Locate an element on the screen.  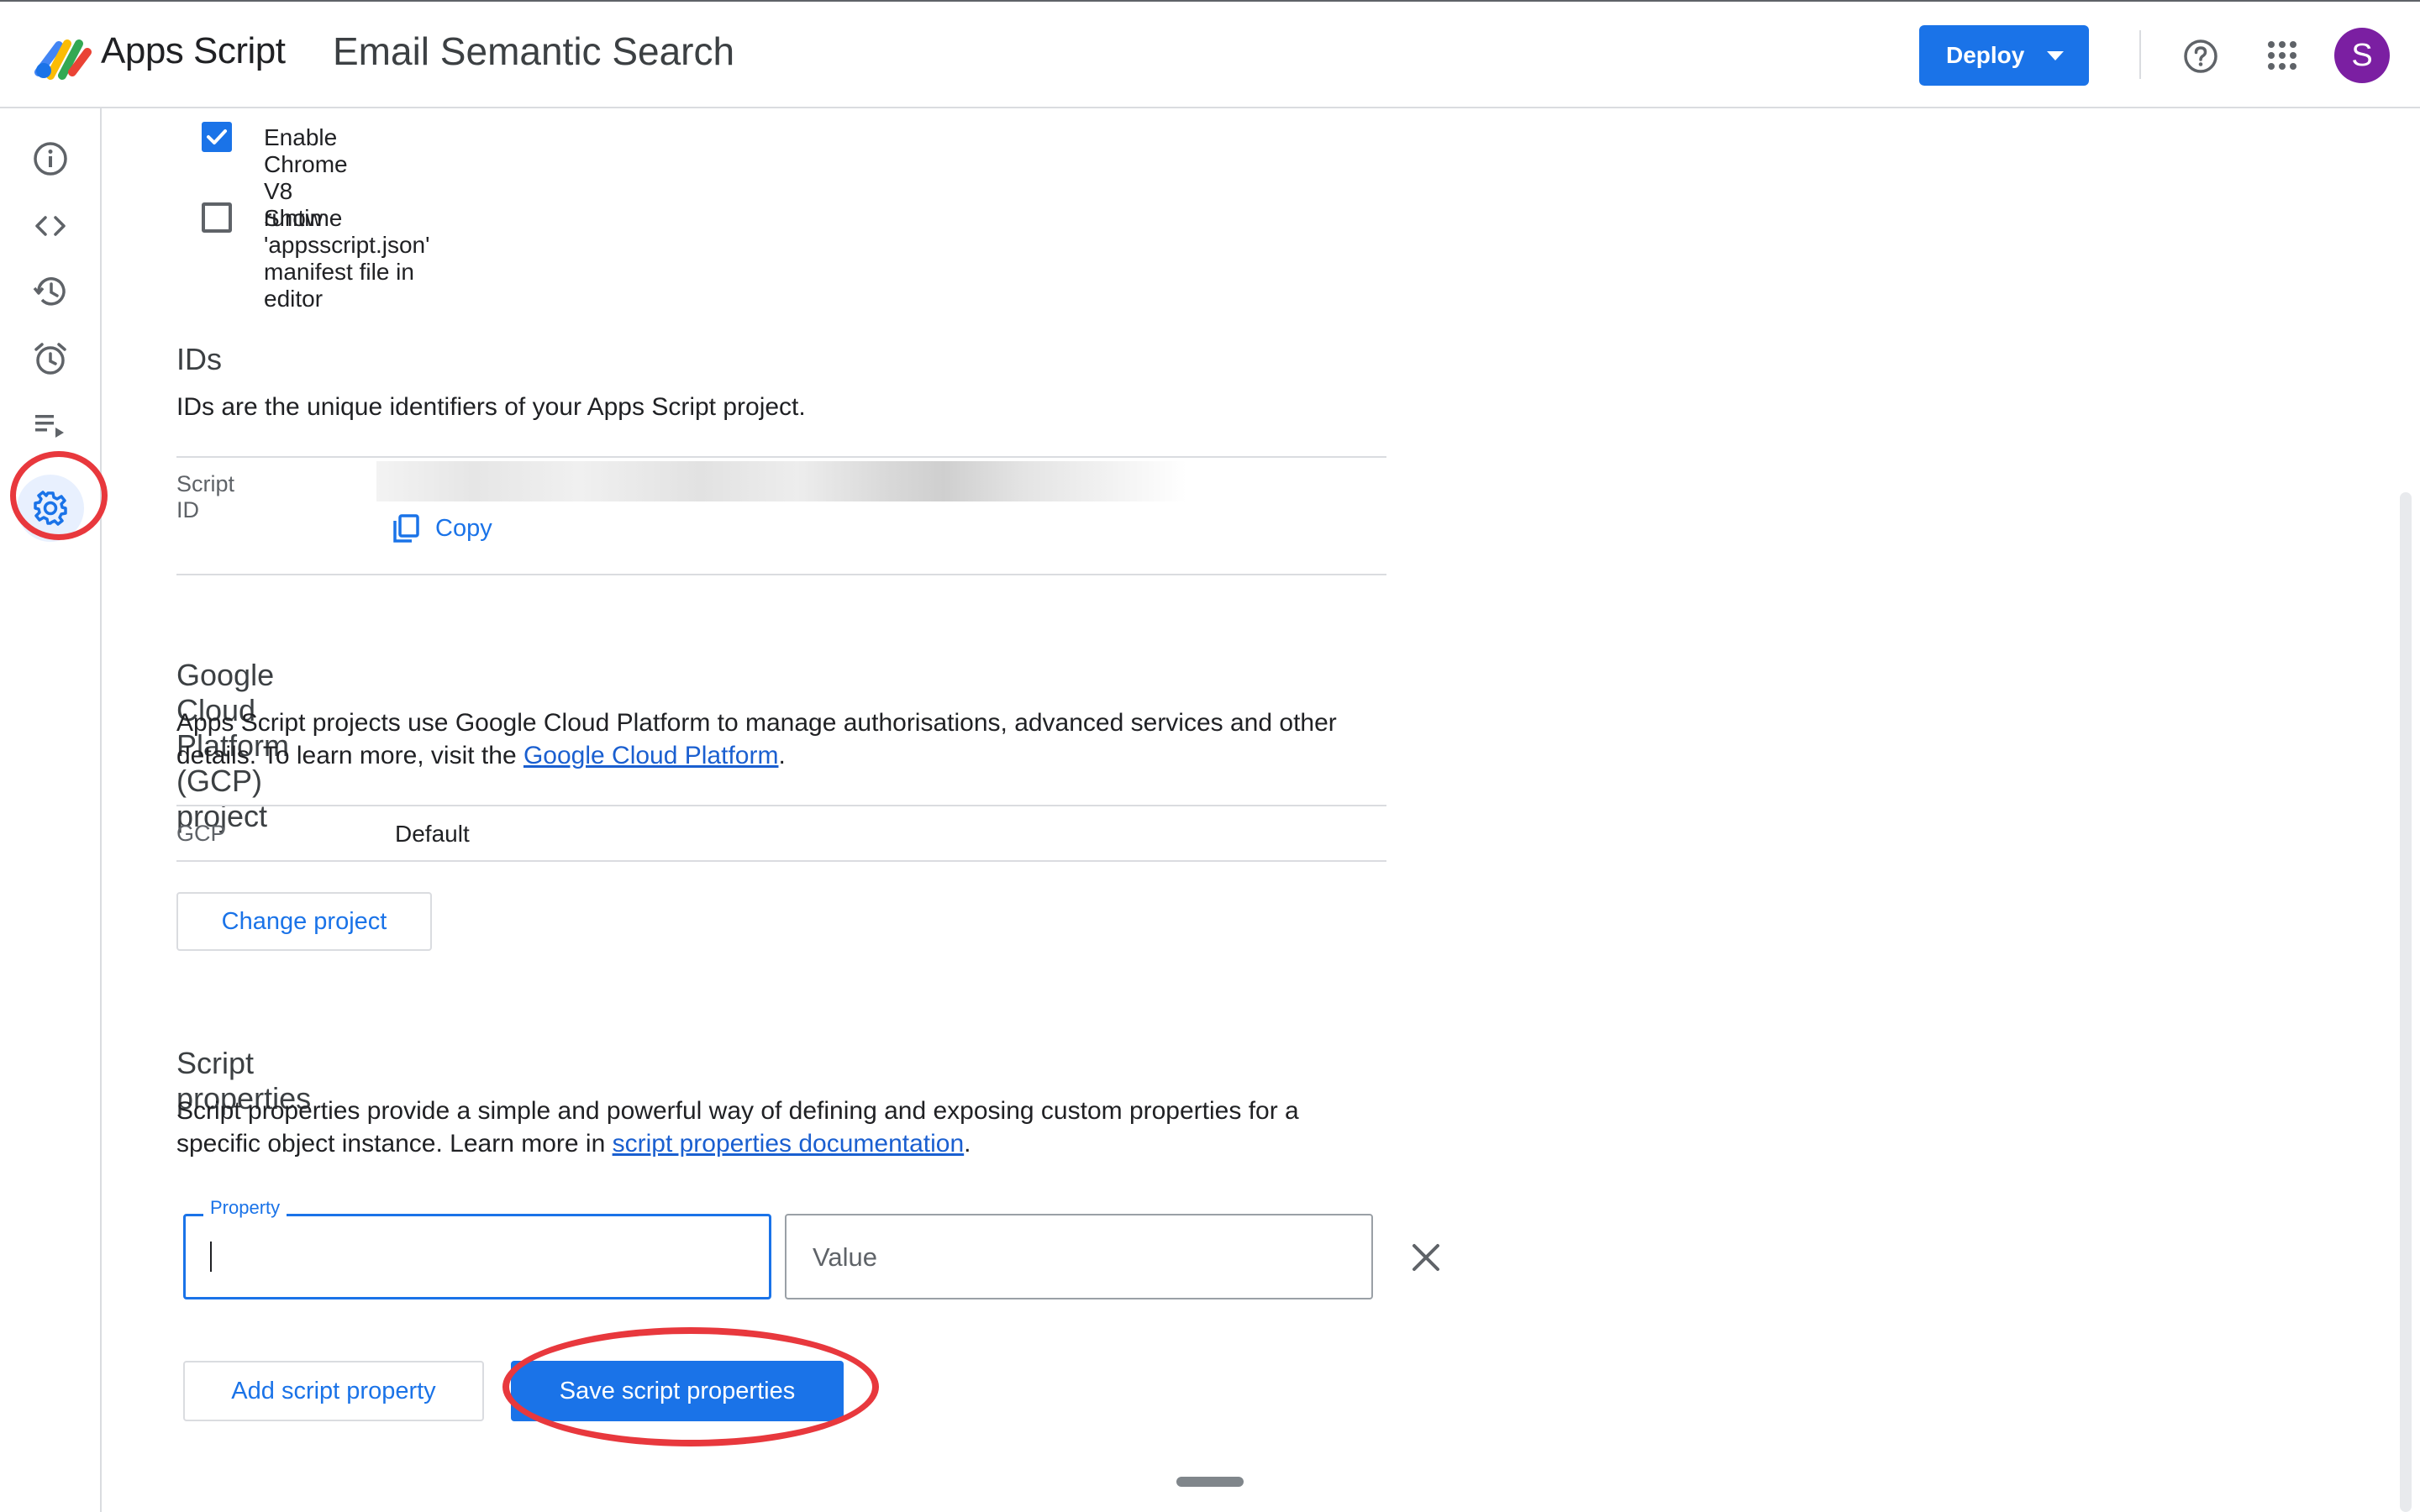
ids-section-title: IDs is located at coordinates (199, 359).